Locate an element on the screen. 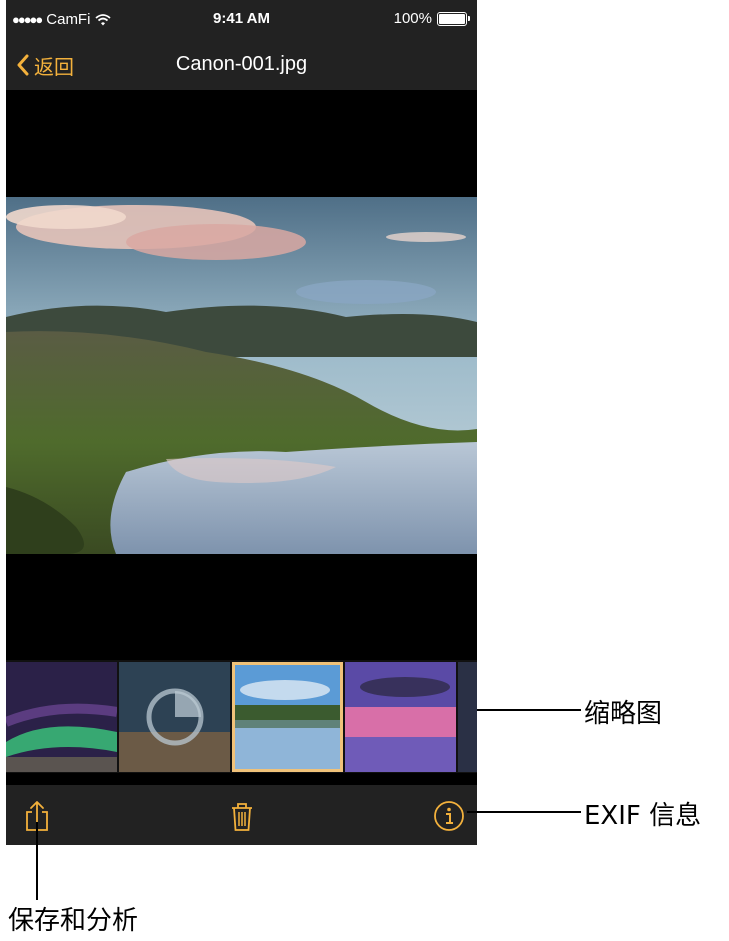 The width and height of the screenshot is (729, 941). thumbnail-partial-image is located at coordinates (467, 717).